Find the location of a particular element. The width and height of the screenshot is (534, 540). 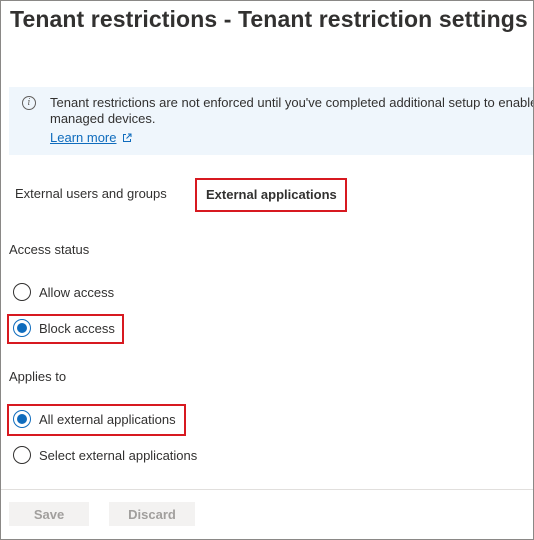

radio-allow-access: Allow access is located at coordinates (63, 292).